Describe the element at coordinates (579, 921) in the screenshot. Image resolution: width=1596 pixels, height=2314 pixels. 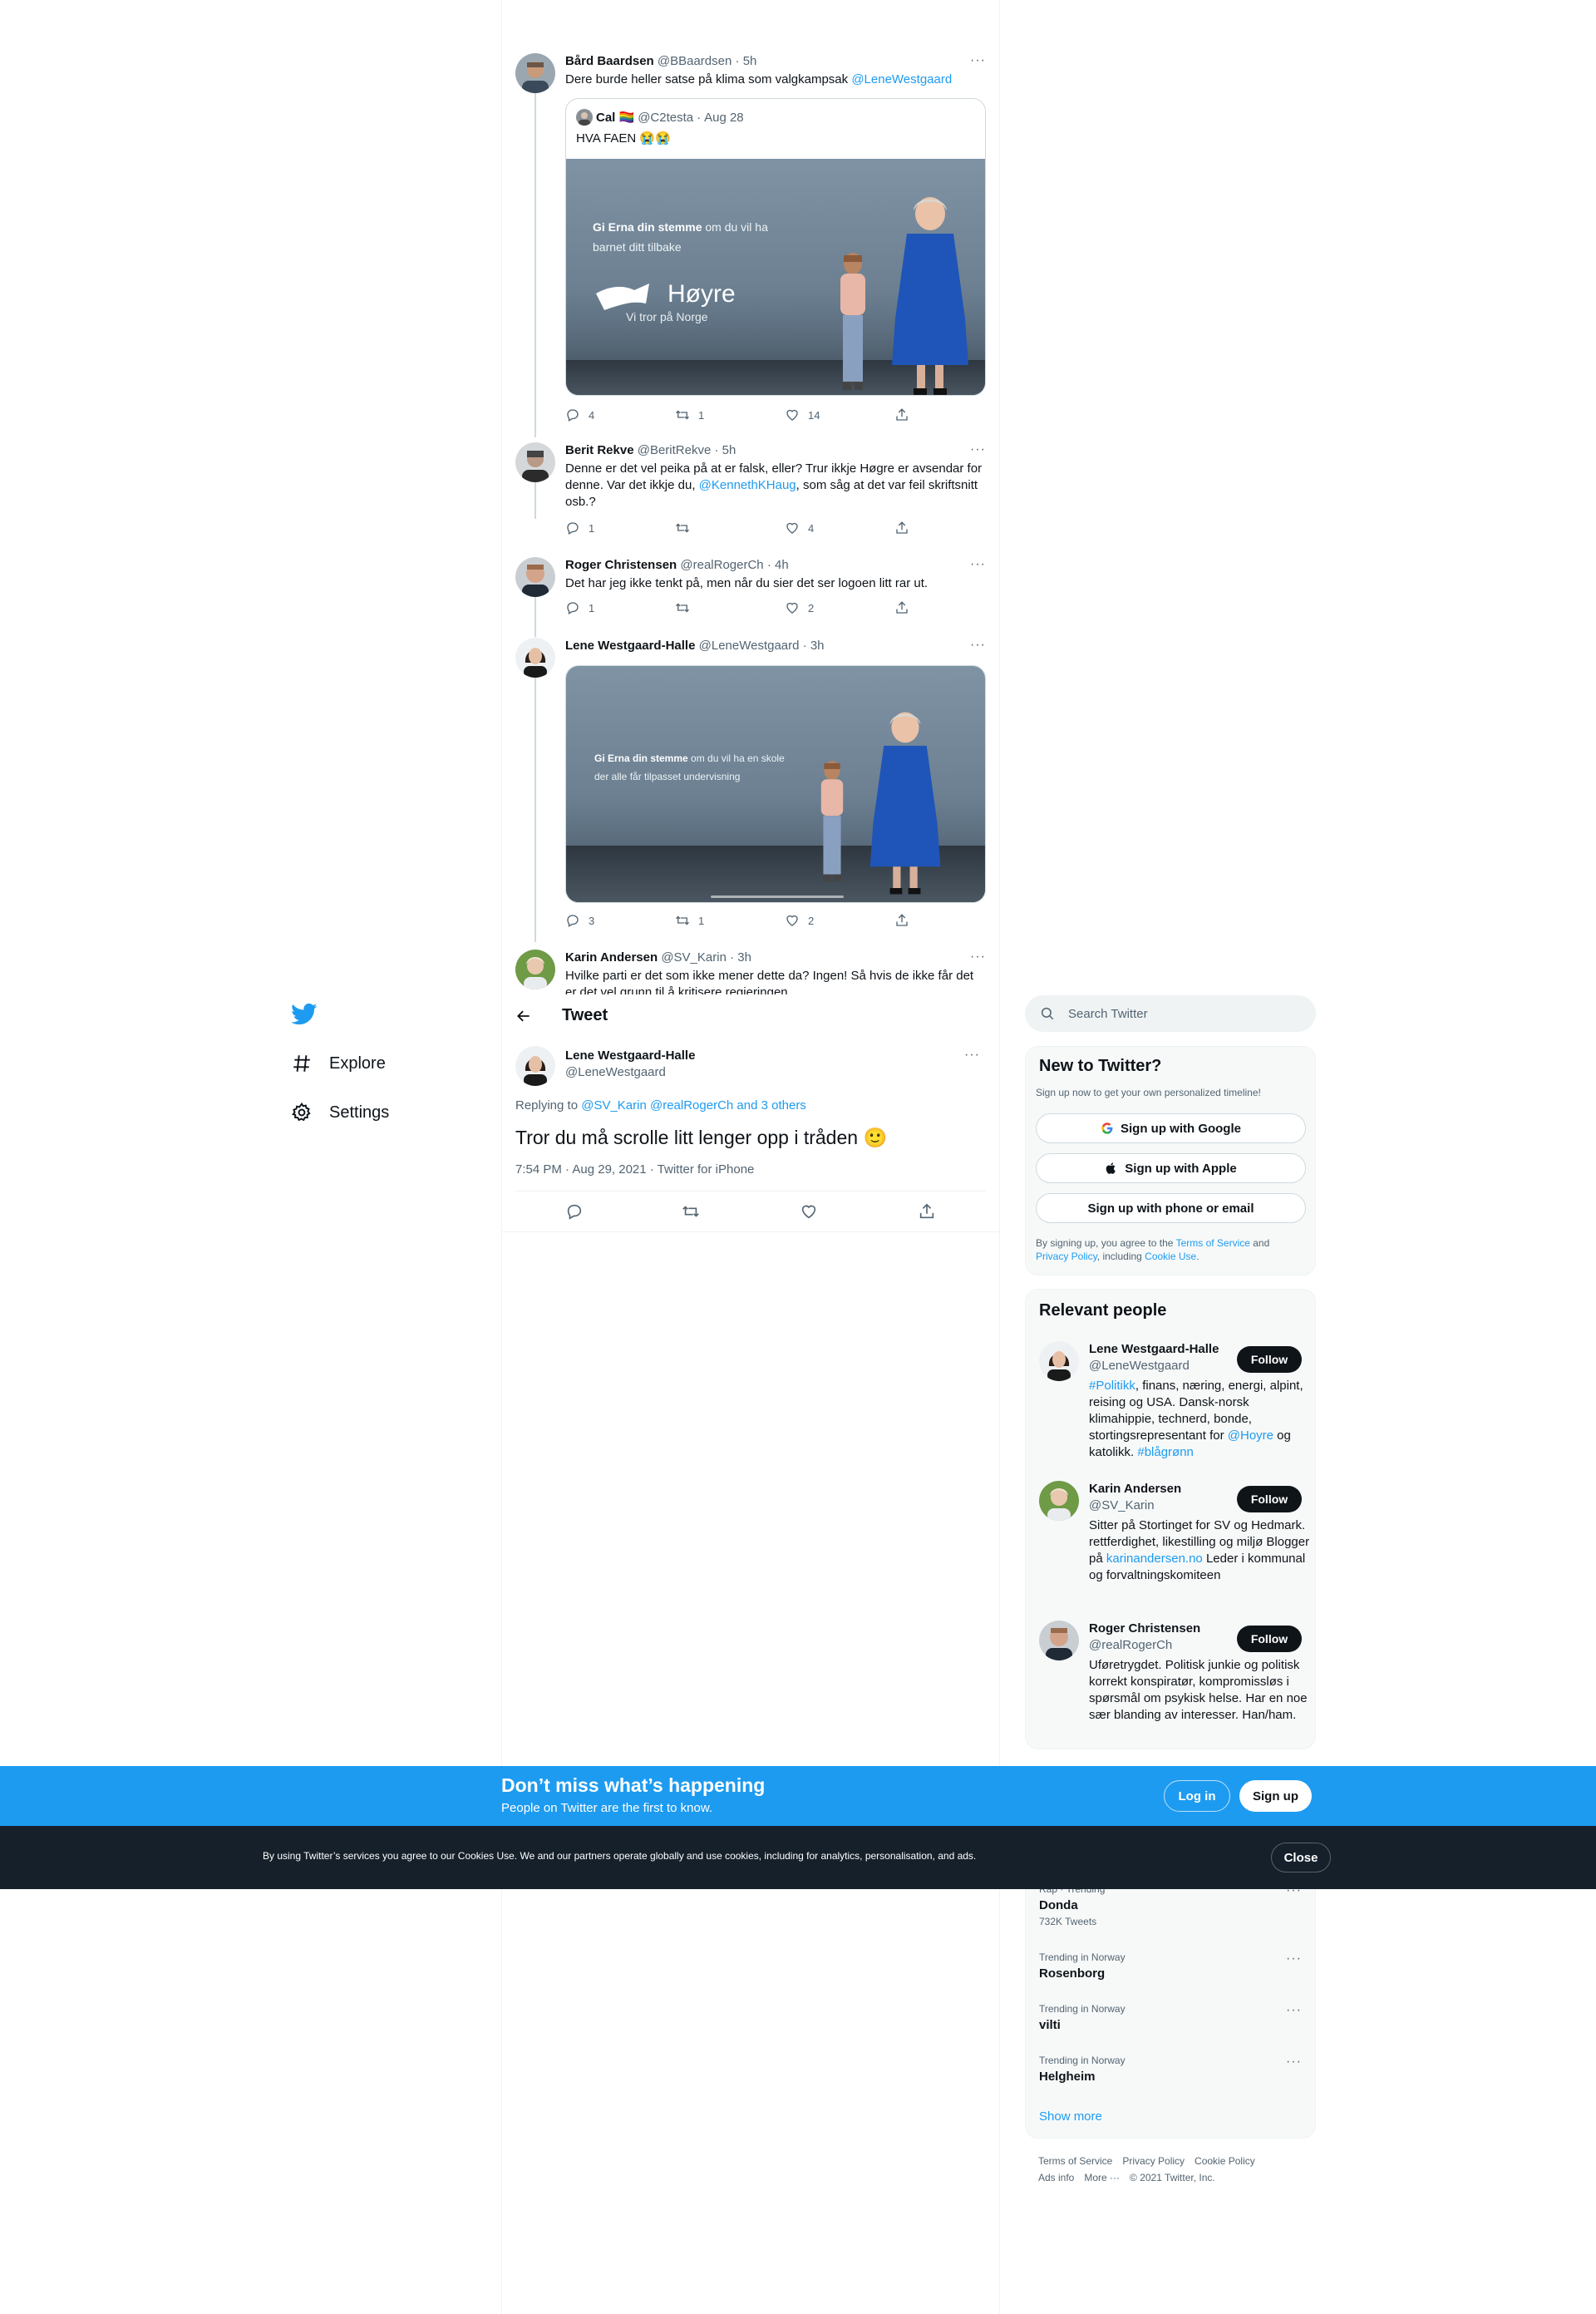
I see `reply-button: 3` at that location.